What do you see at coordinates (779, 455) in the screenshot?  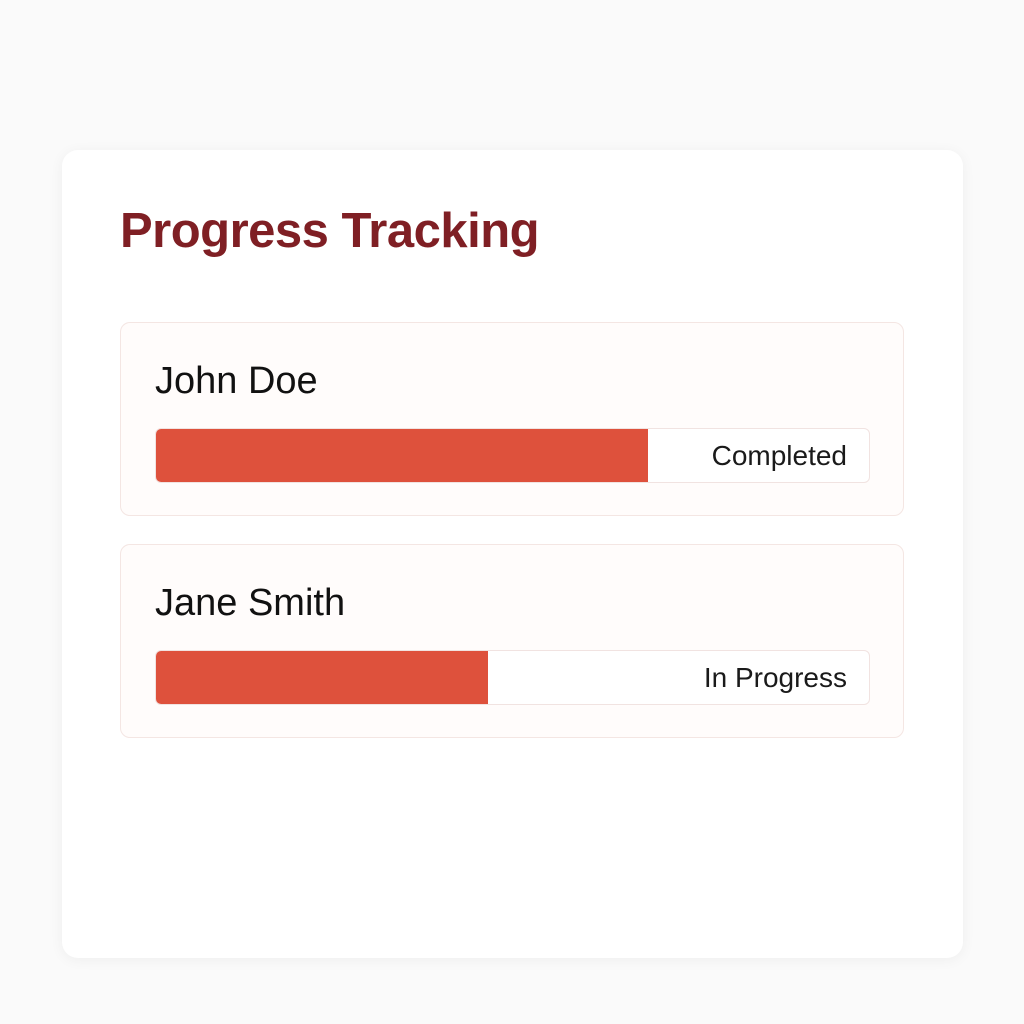 I see `status-label: Completed` at bounding box center [779, 455].